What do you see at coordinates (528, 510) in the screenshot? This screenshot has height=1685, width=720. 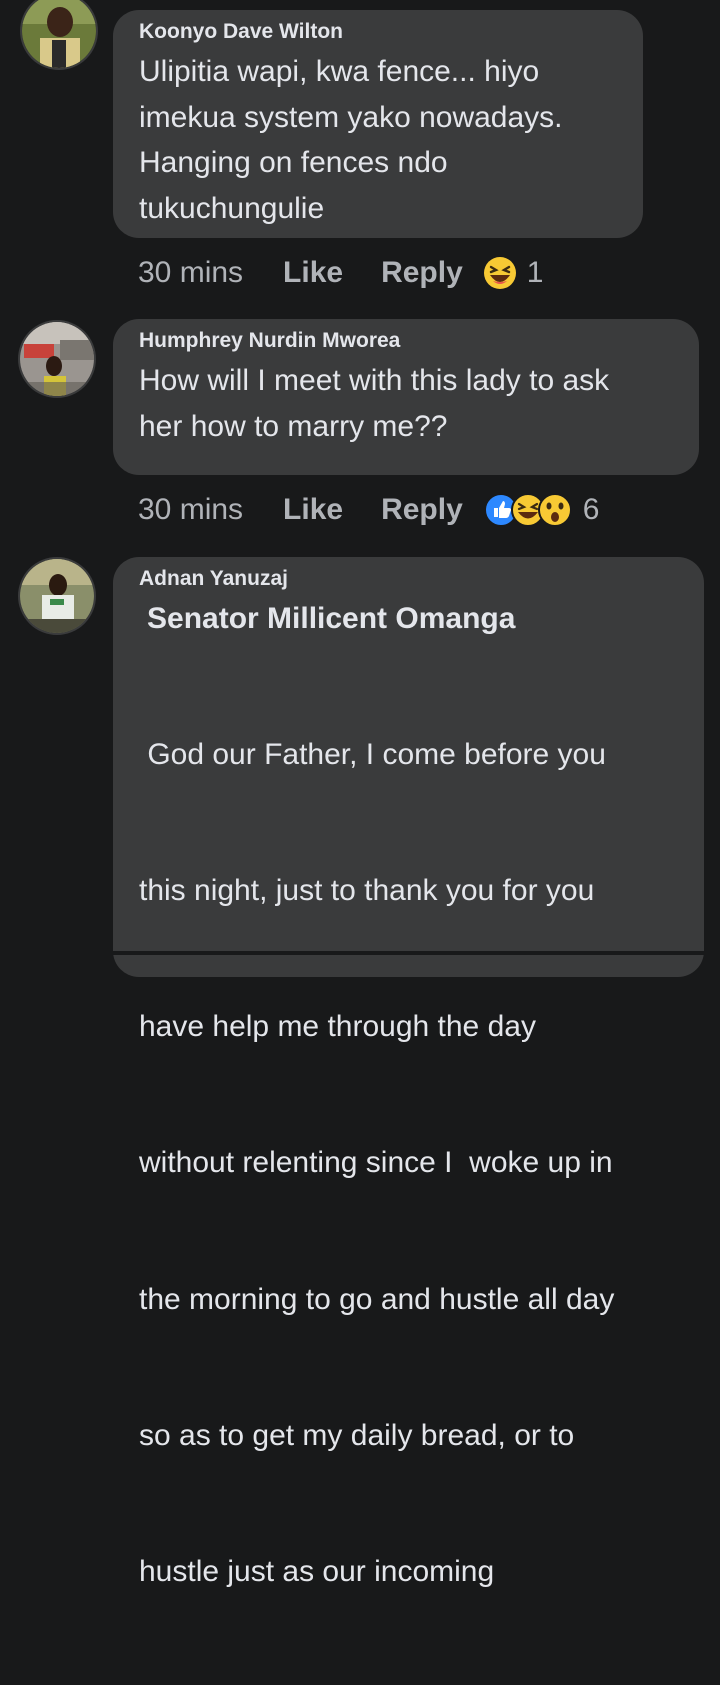 I see `reaction-icons` at bounding box center [528, 510].